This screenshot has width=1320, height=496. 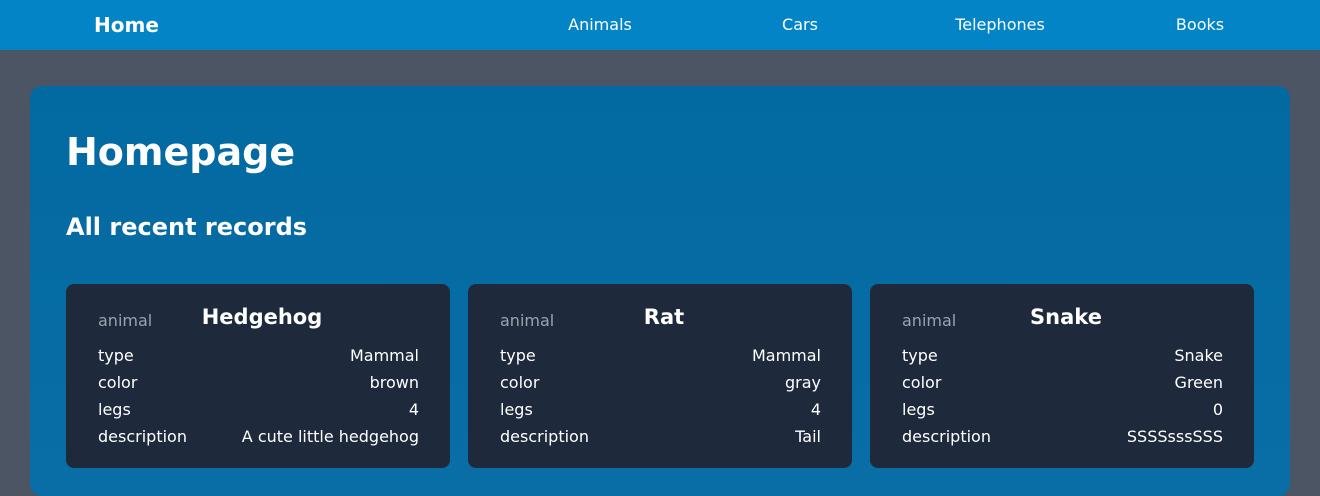 I want to click on record-field: type Snake, so click(x=1062, y=357).